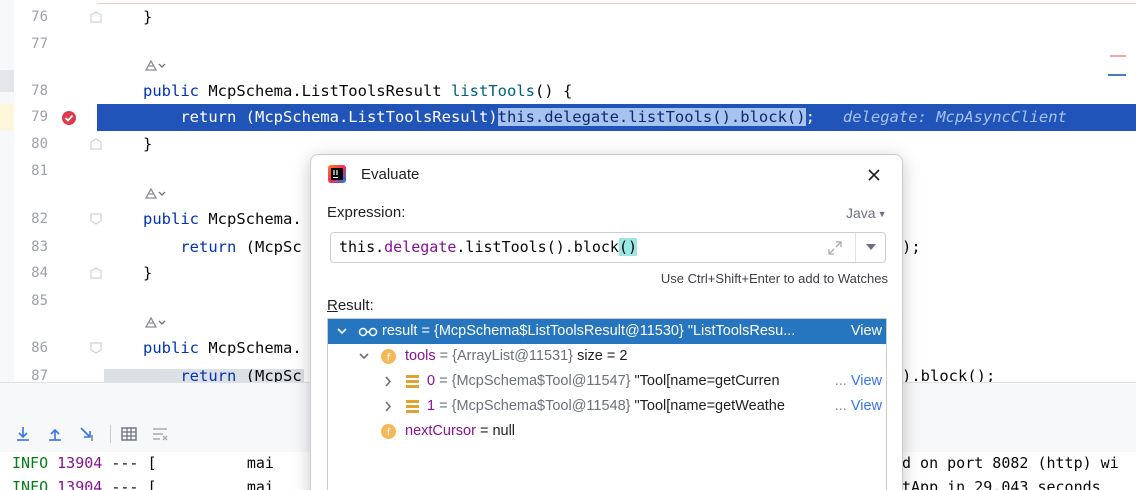 The height and width of the screenshot is (490, 1136). I want to click on line-number: 85, so click(39, 301).